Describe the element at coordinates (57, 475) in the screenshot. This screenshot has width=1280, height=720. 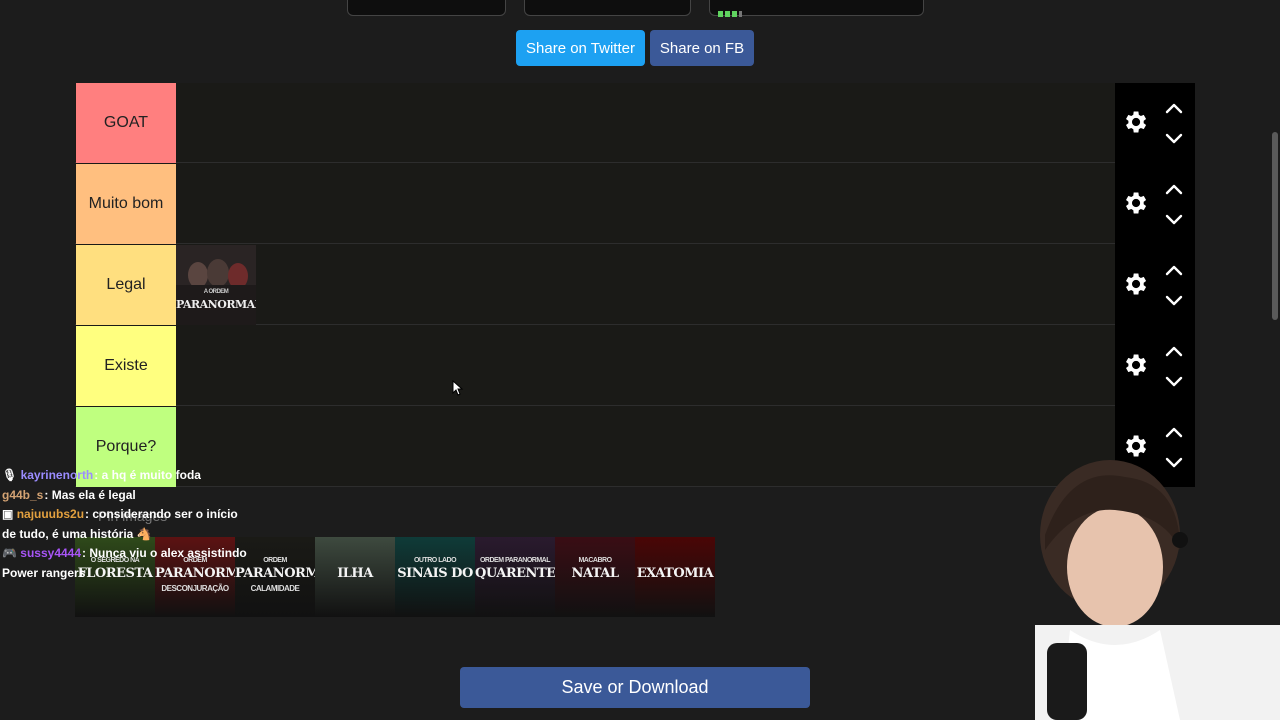
I see `chat-username: kayrinenorth` at that location.